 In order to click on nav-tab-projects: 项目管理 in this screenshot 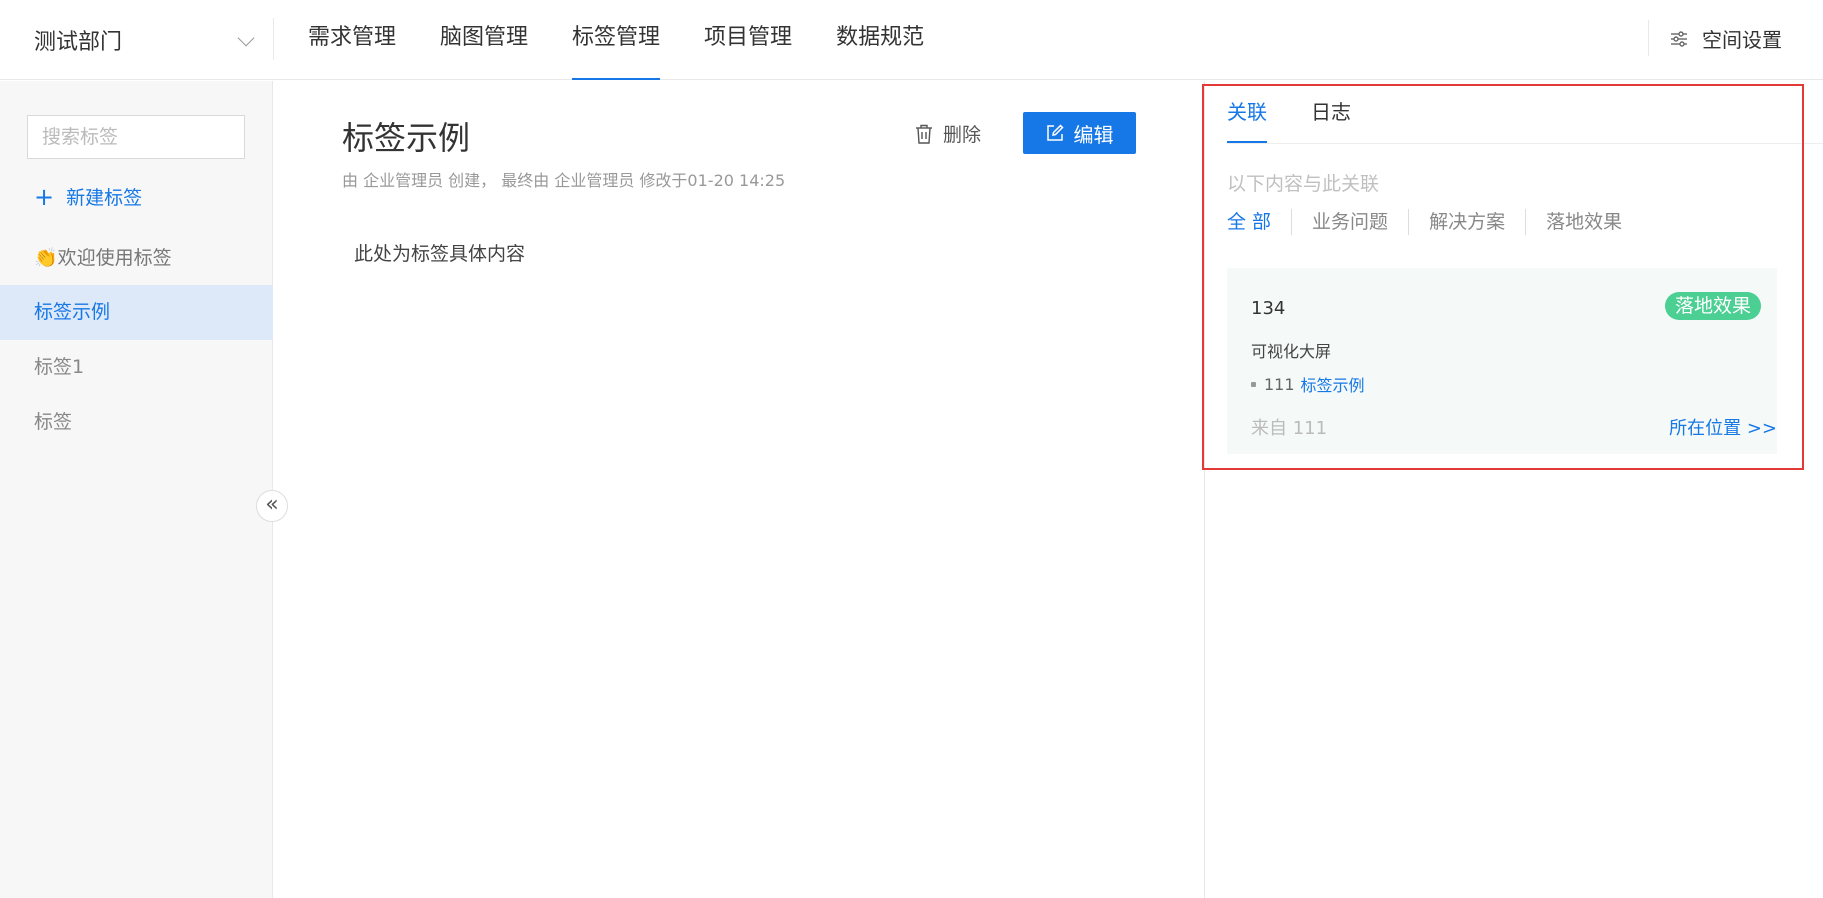, I will do `click(748, 40)`.